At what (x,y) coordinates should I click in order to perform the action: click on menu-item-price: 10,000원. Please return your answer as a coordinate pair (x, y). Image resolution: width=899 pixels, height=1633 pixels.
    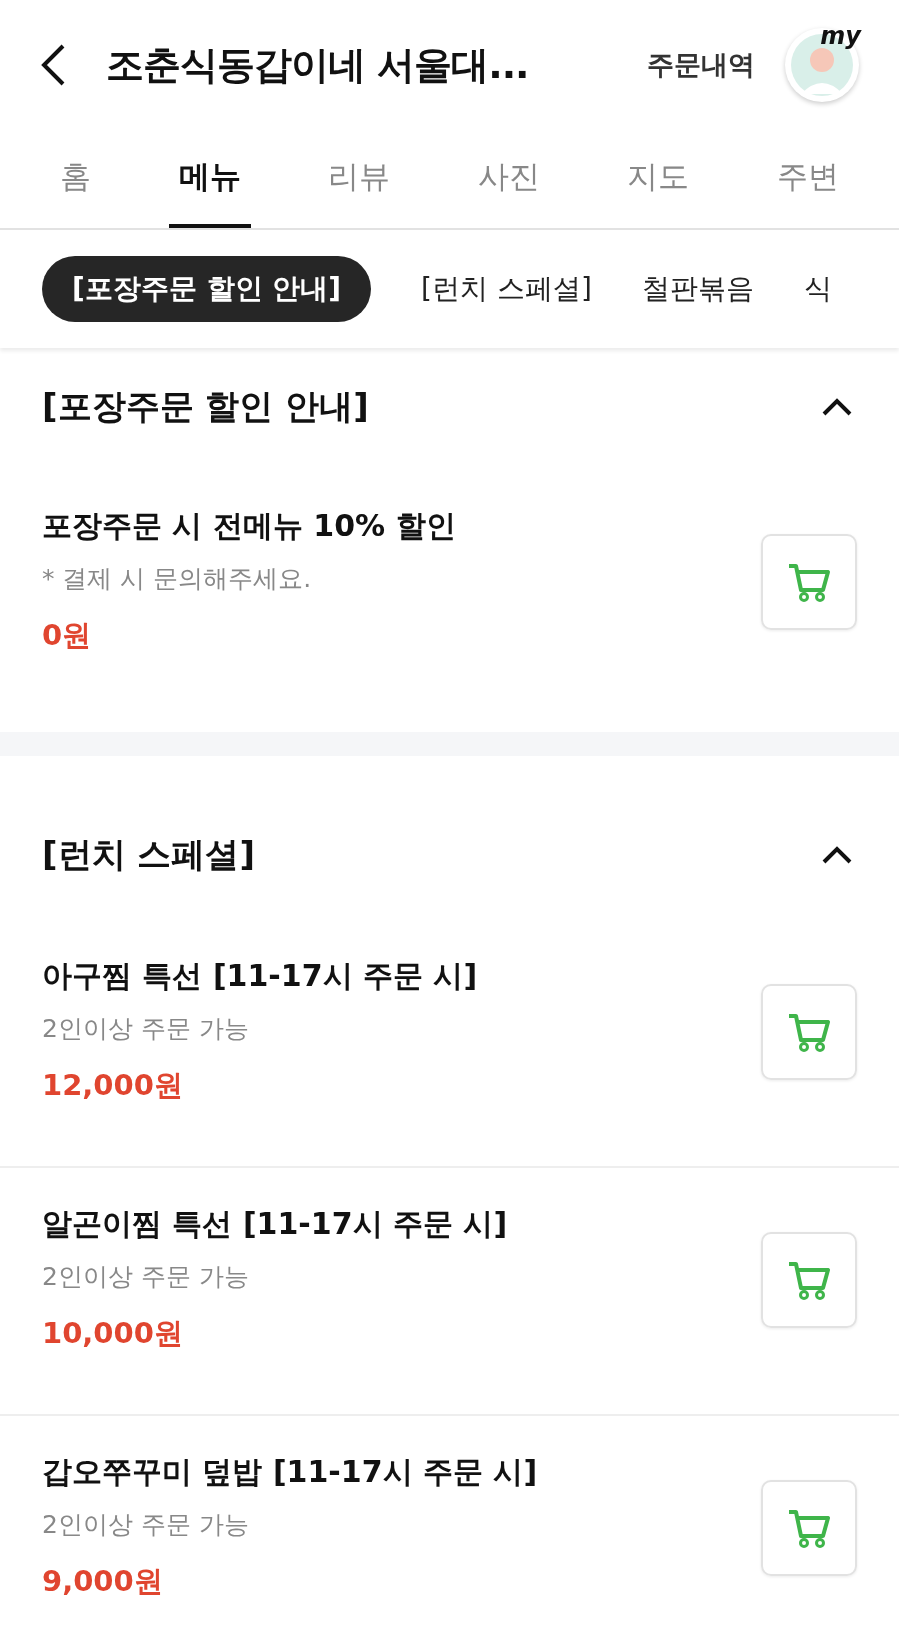
    Looking at the image, I should click on (113, 1333).